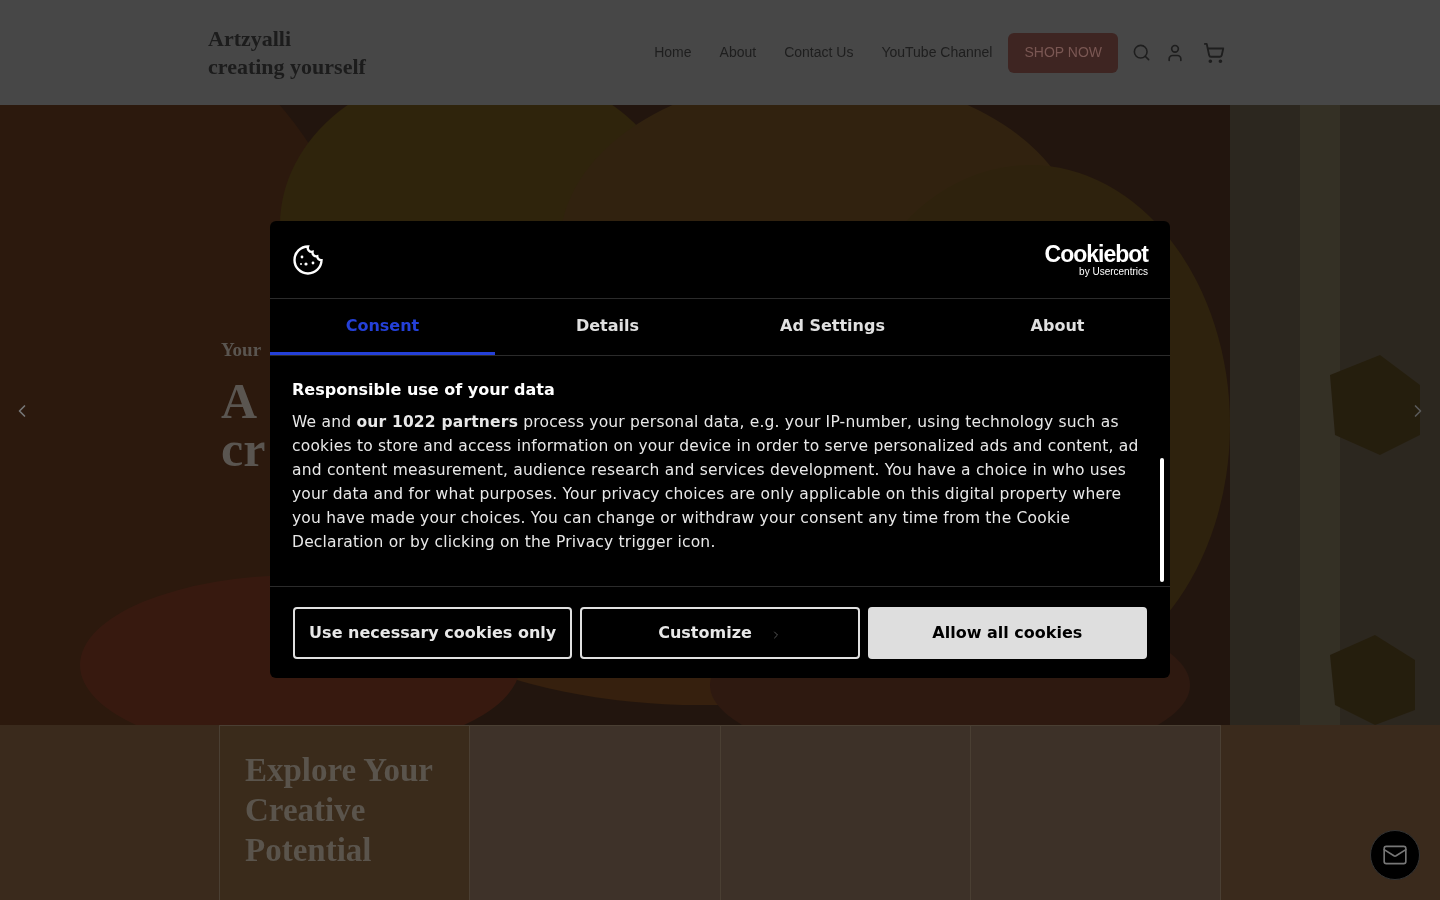 This screenshot has height=900, width=1440. I want to click on dialog-heading: Responsible use of your data, so click(424, 390).